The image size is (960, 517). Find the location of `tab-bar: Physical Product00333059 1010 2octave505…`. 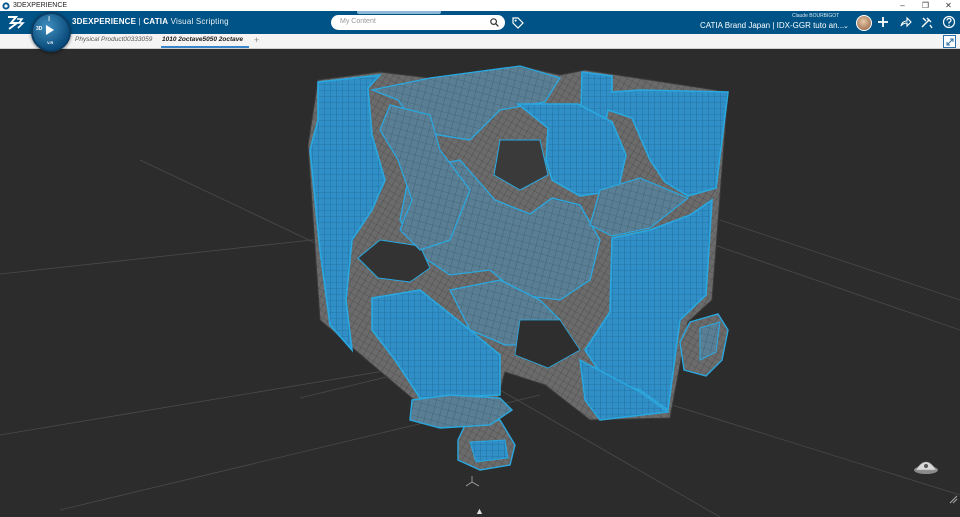

tab-bar: Physical Product00333059 1010 2octave505… is located at coordinates (480, 41).